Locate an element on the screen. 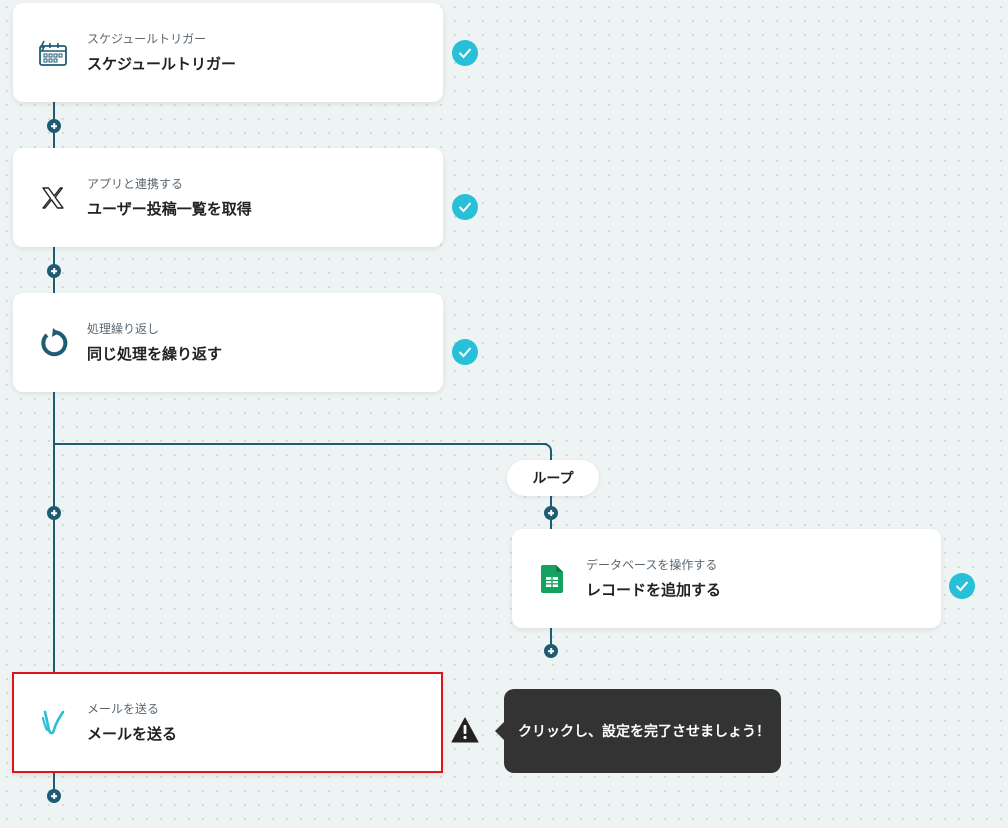 The width and height of the screenshot is (1008, 828). step-card-get-user-posts: アプリと連携する ユーザー投稿一覧を取得 is located at coordinates (228, 197).